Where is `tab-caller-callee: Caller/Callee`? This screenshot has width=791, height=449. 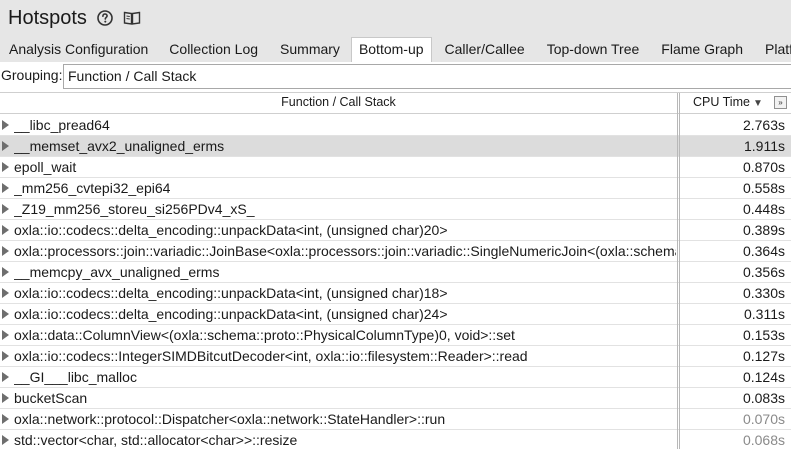 tab-caller-callee: Caller/Callee is located at coordinates (484, 50).